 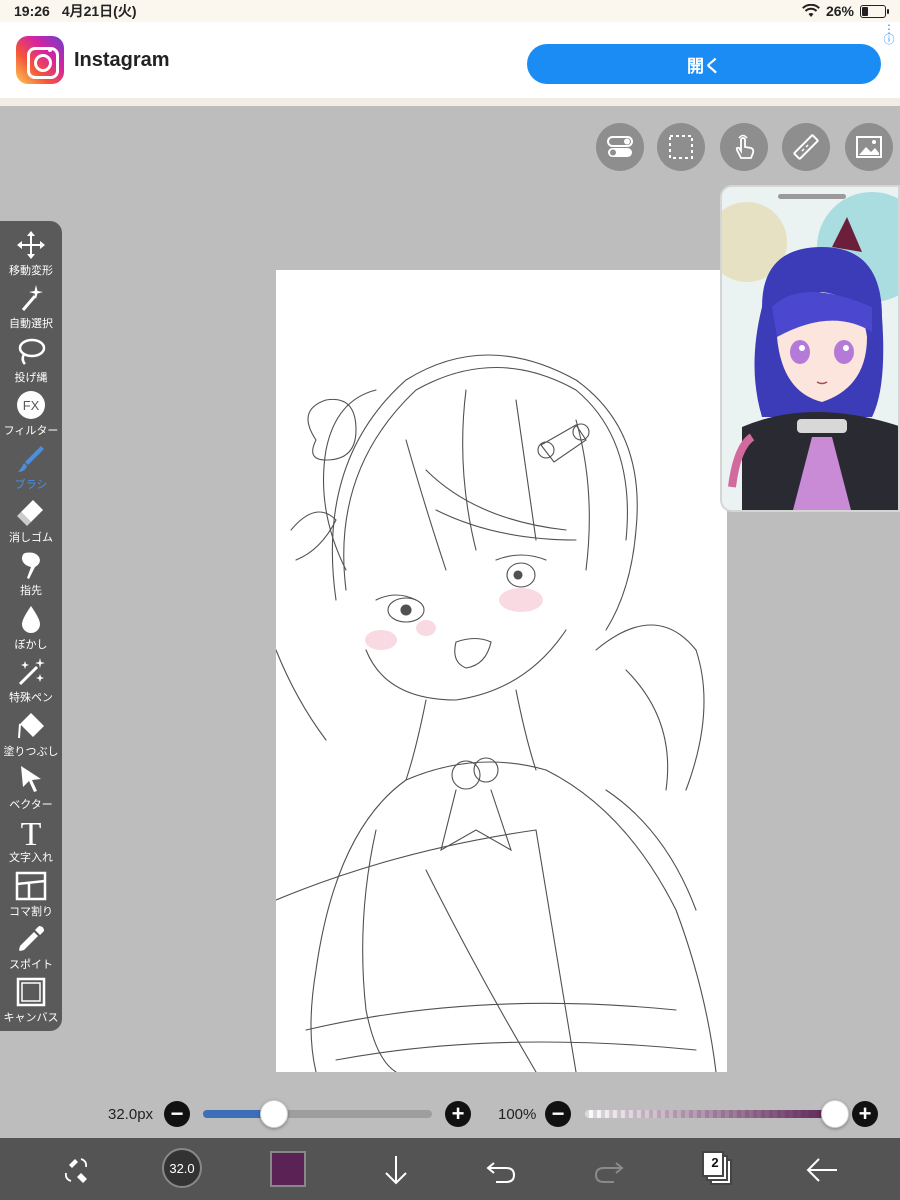 What do you see at coordinates (99, 11) in the screenshot?
I see `status-date: 4月21日(火)` at bounding box center [99, 11].